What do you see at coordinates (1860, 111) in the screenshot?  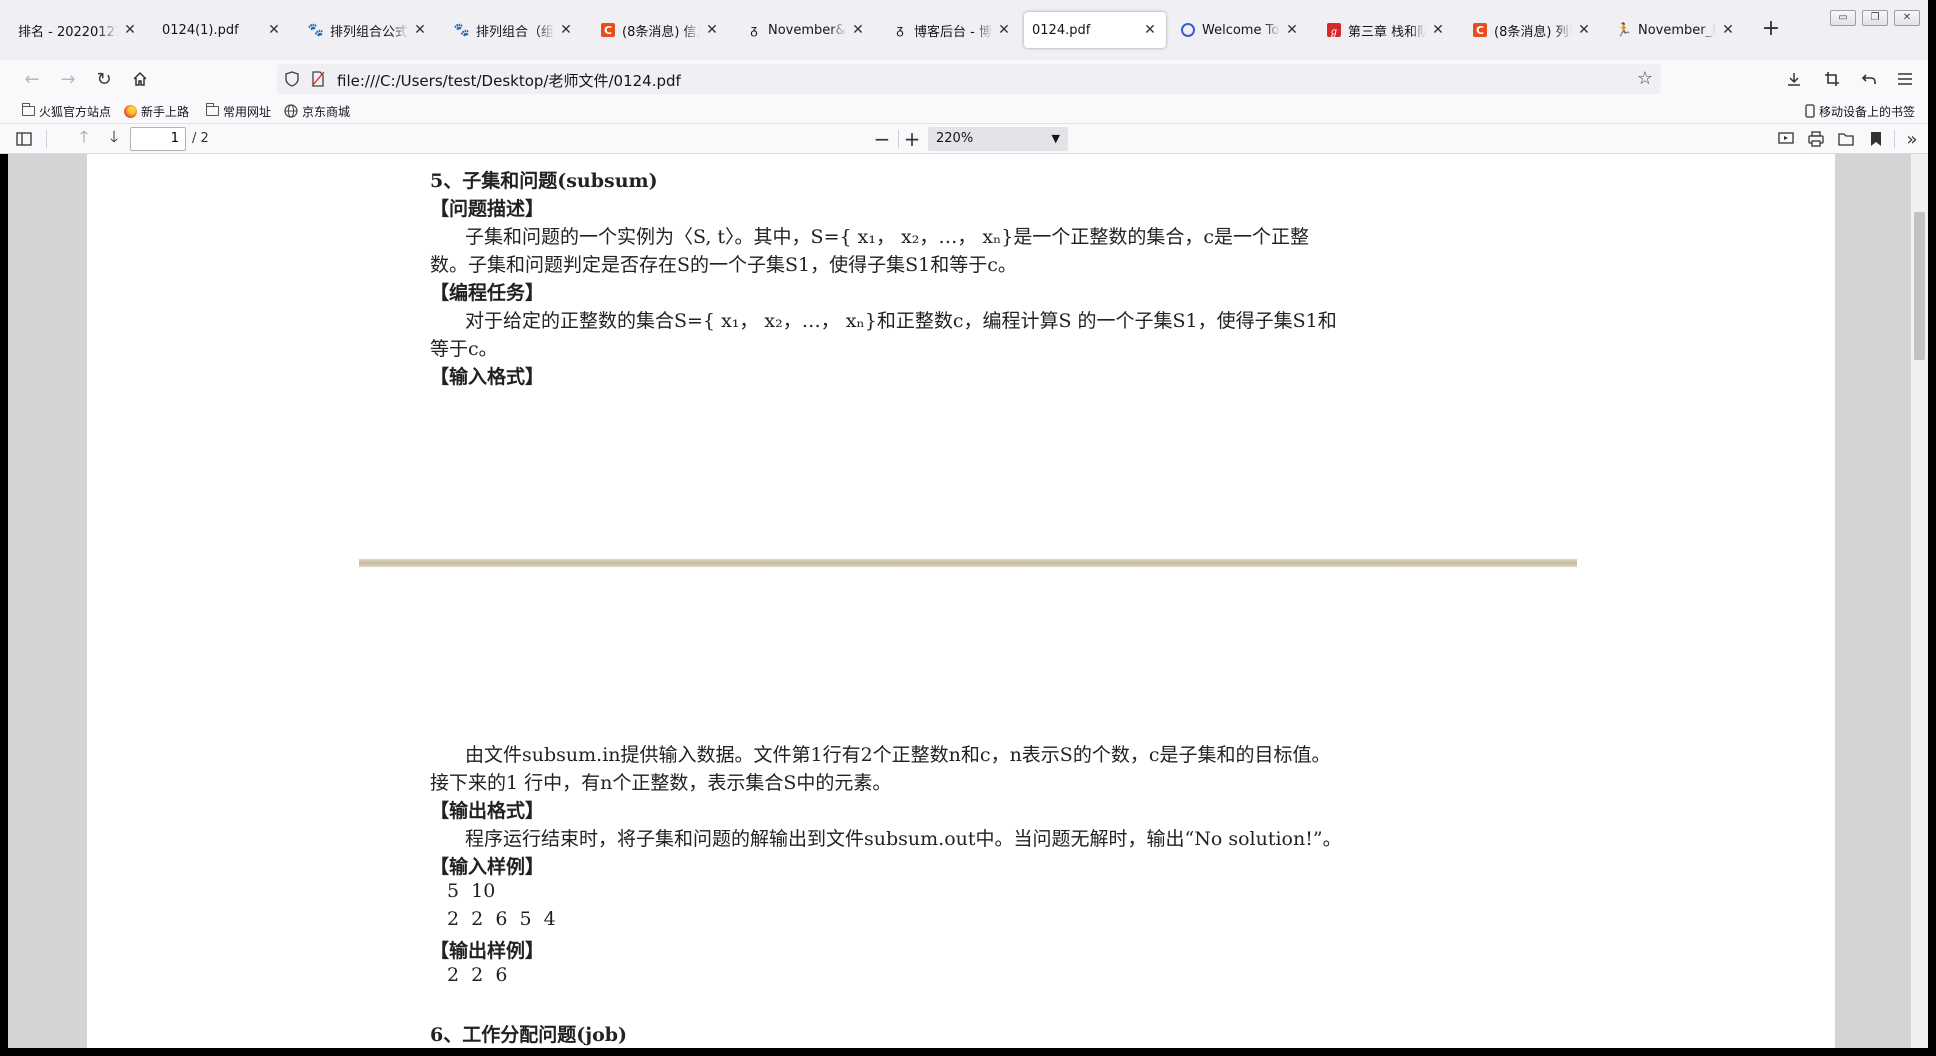 I see `mobile-bookmarks: 移动设备上的书签` at bounding box center [1860, 111].